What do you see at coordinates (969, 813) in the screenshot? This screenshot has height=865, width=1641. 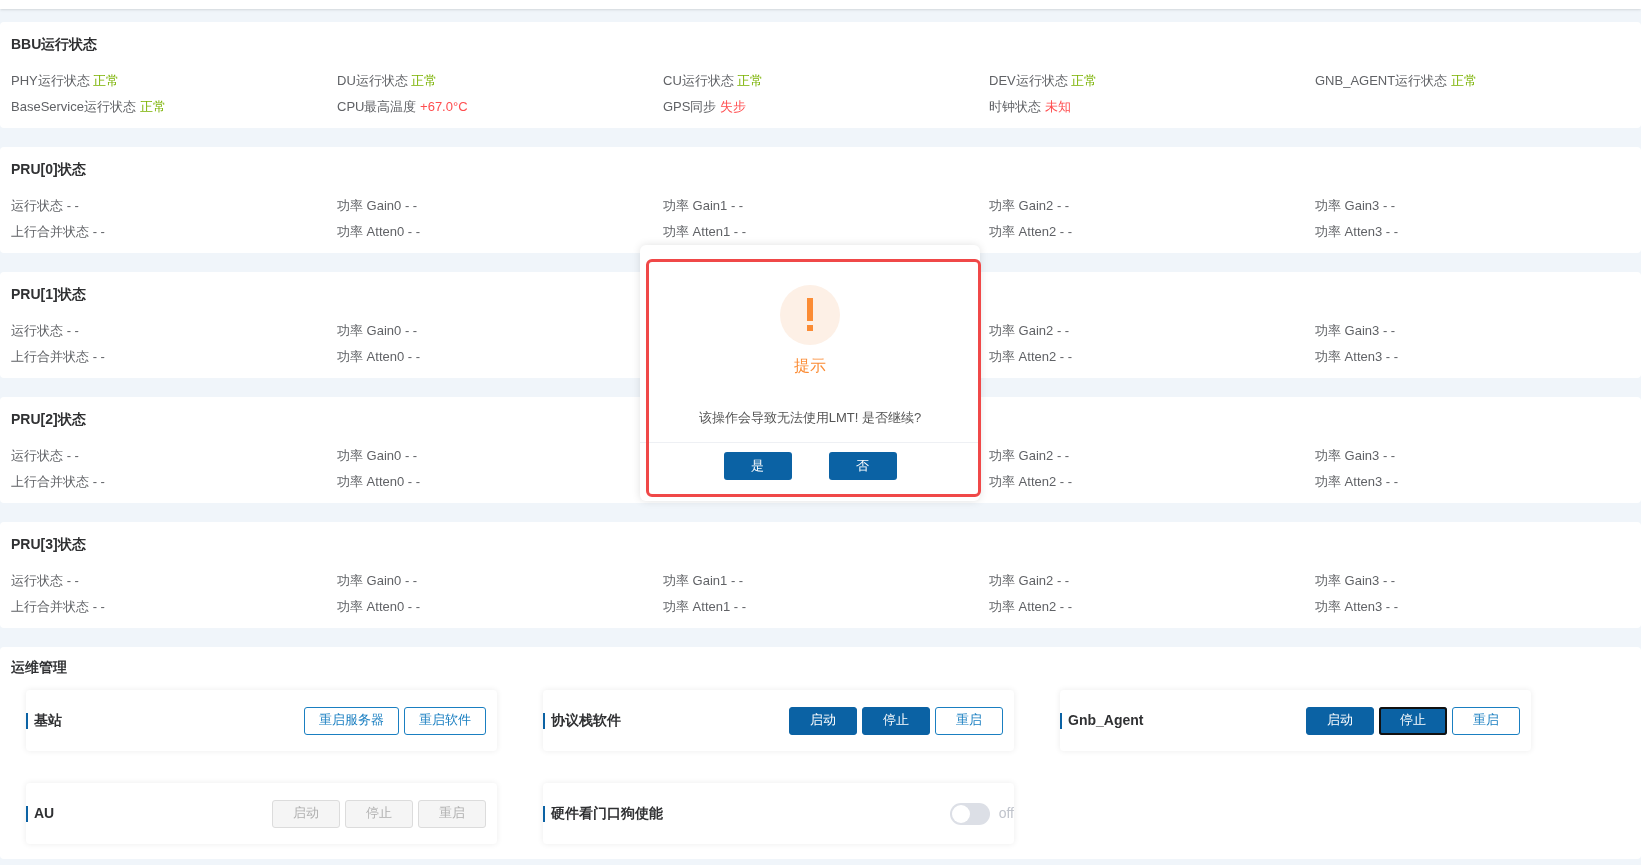 I see `toggle-switch` at bounding box center [969, 813].